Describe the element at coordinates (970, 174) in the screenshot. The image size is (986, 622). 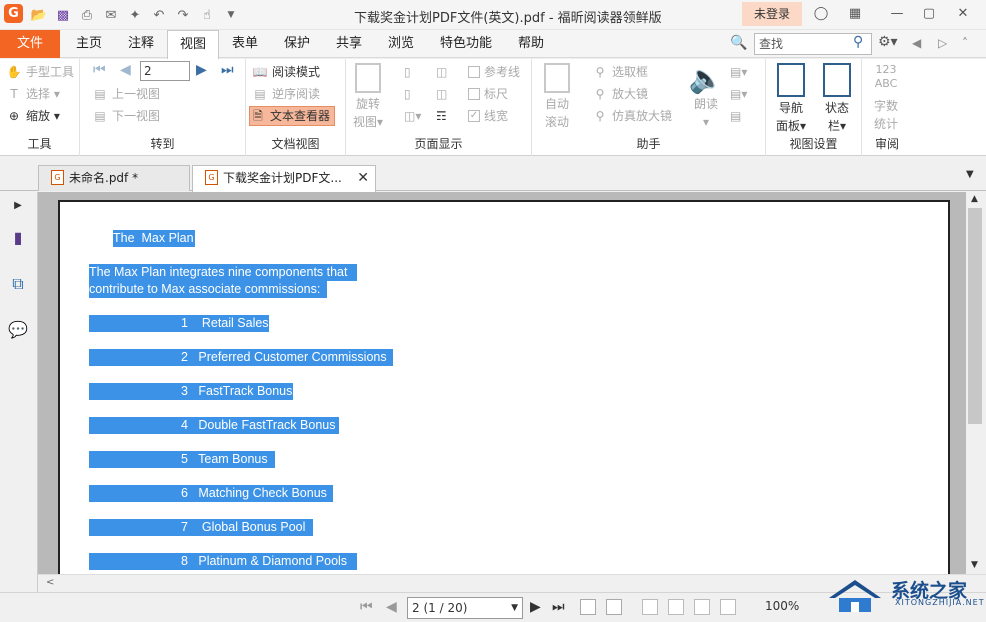
I see `tabs-dropdown-icon: ▼` at that location.